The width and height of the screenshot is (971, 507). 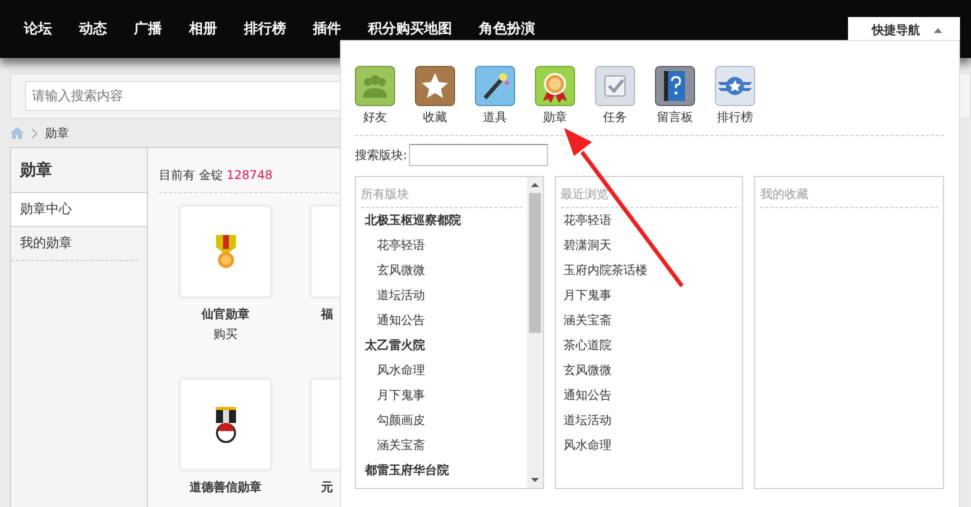 I want to click on scroll-up-icon, so click(x=534, y=185).